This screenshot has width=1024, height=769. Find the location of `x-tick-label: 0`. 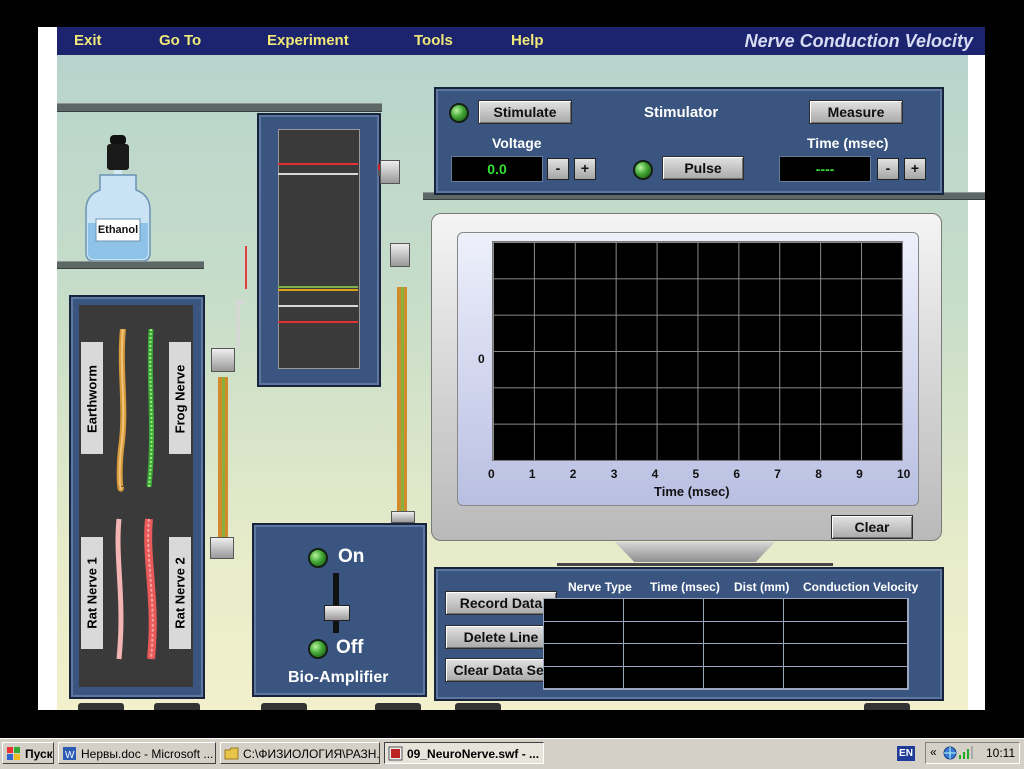

x-tick-label: 0 is located at coordinates (491, 474).